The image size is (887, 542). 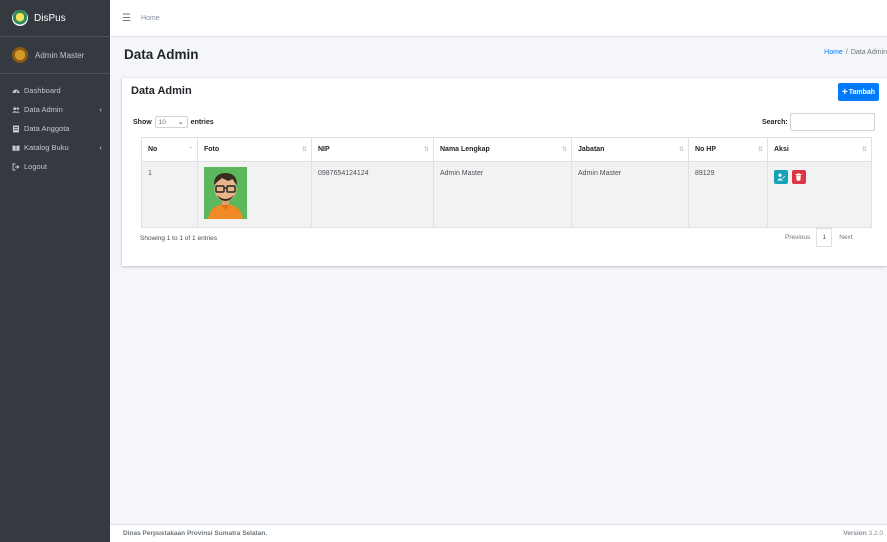 I want to click on entries-length-control: Show 10 ⌄ entries, so click(x=173, y=122).